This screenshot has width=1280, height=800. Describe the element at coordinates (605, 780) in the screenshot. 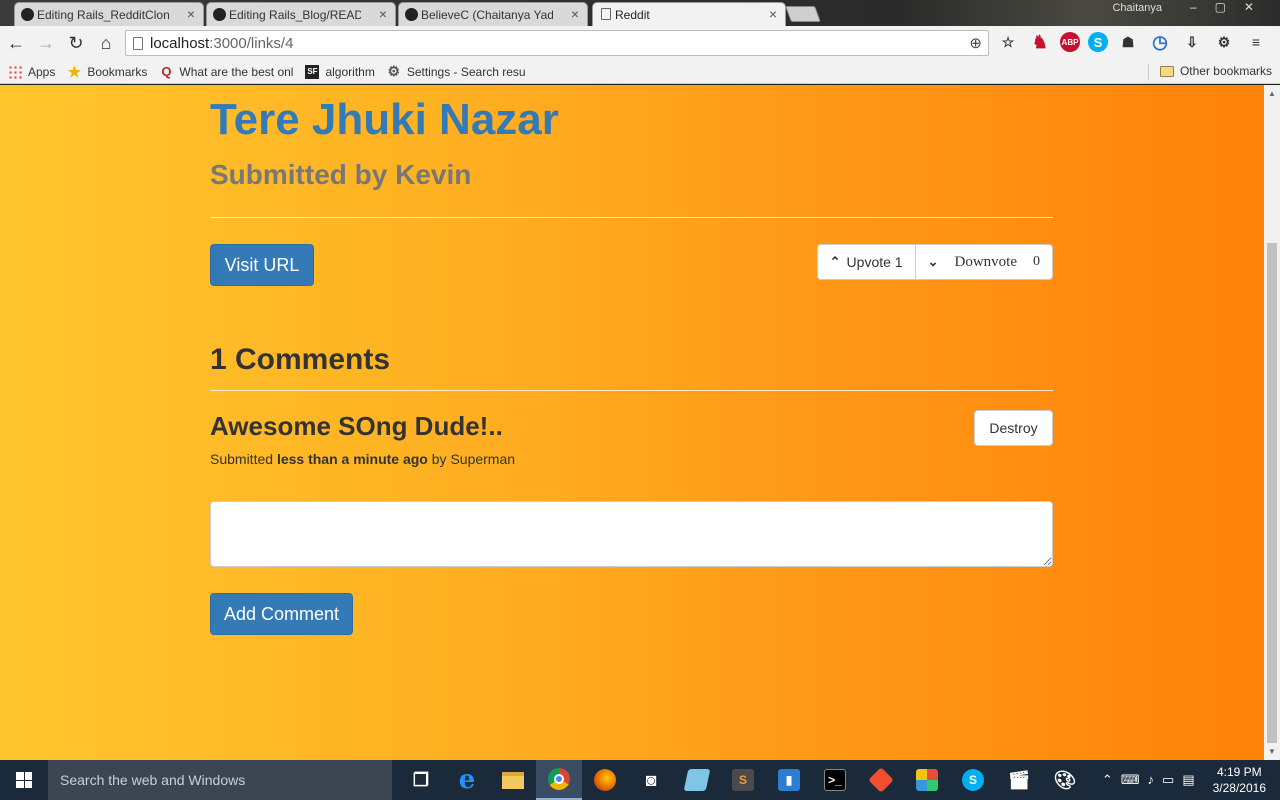

I see `firefox-icon` at that location.